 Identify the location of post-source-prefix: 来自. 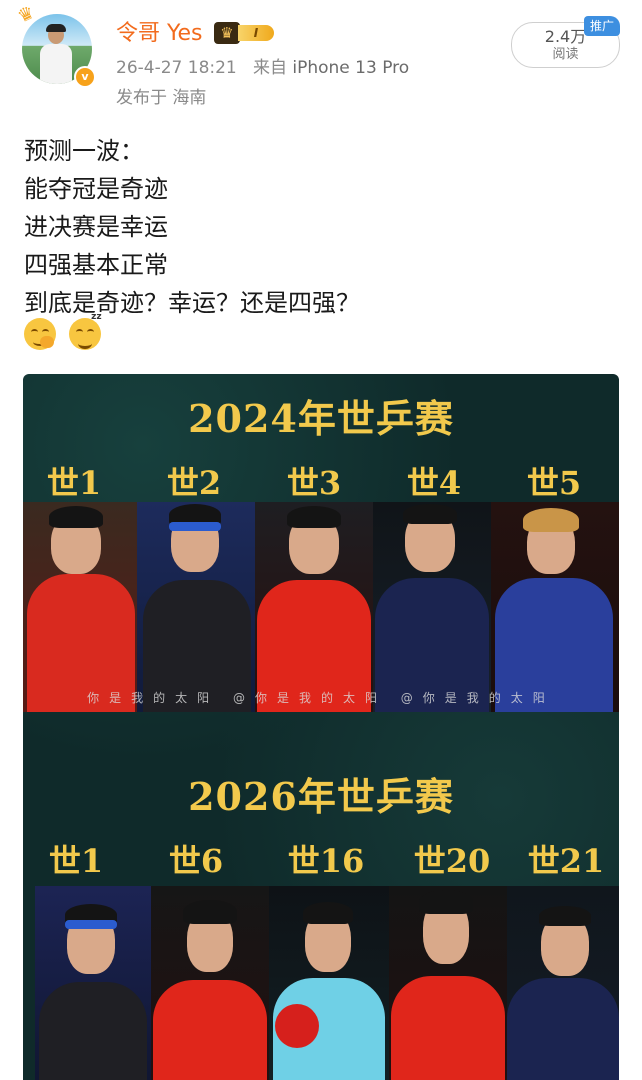
(269, 68).